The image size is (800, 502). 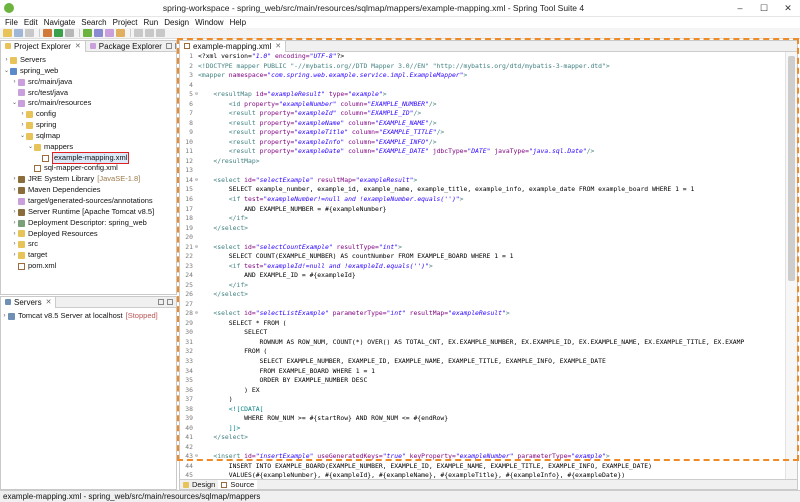 What do you see at coordinates (225, 56) in the screenshot?
I see `code-token: <?xml version=` at bounding box center [225, 56].